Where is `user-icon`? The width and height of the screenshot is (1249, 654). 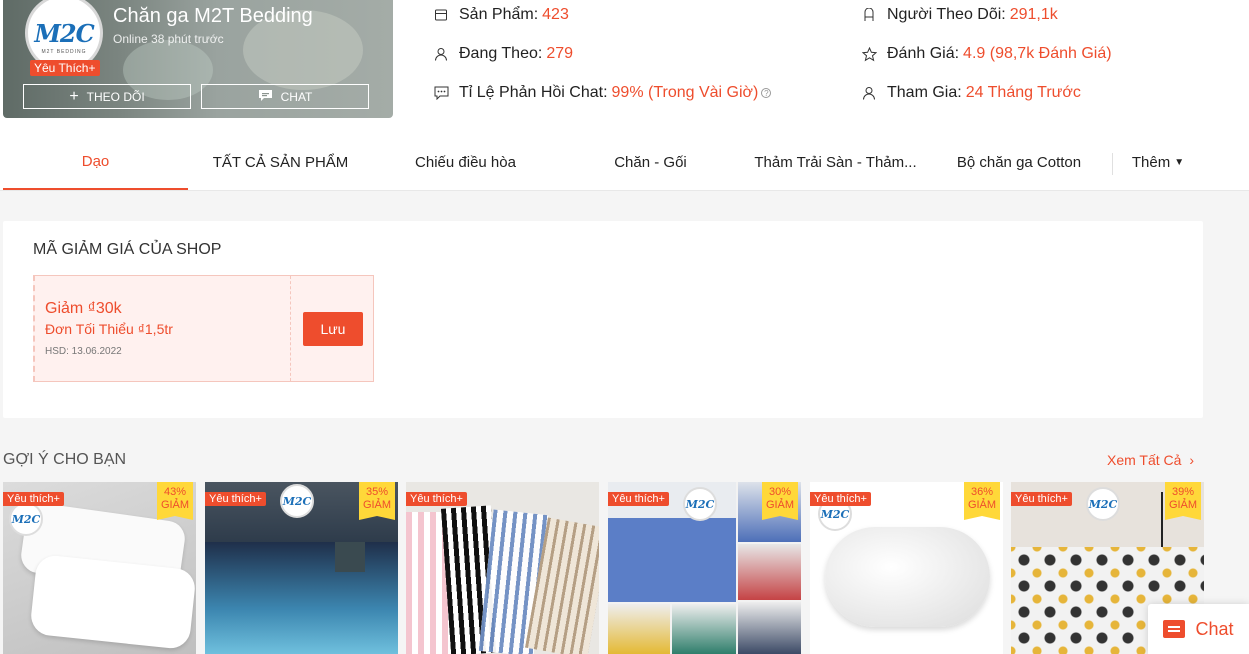 user-icon is located at coordinates (441, 54).